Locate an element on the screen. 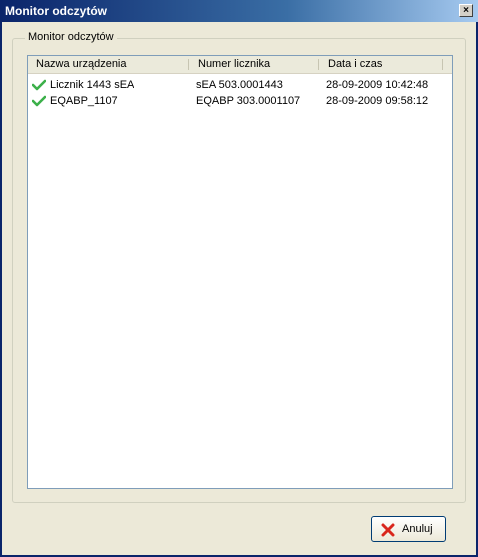 The height and width of the screenshot is (557, 478). groupbox-legend: Monitor odczytów is located at coordinates (71, 37).